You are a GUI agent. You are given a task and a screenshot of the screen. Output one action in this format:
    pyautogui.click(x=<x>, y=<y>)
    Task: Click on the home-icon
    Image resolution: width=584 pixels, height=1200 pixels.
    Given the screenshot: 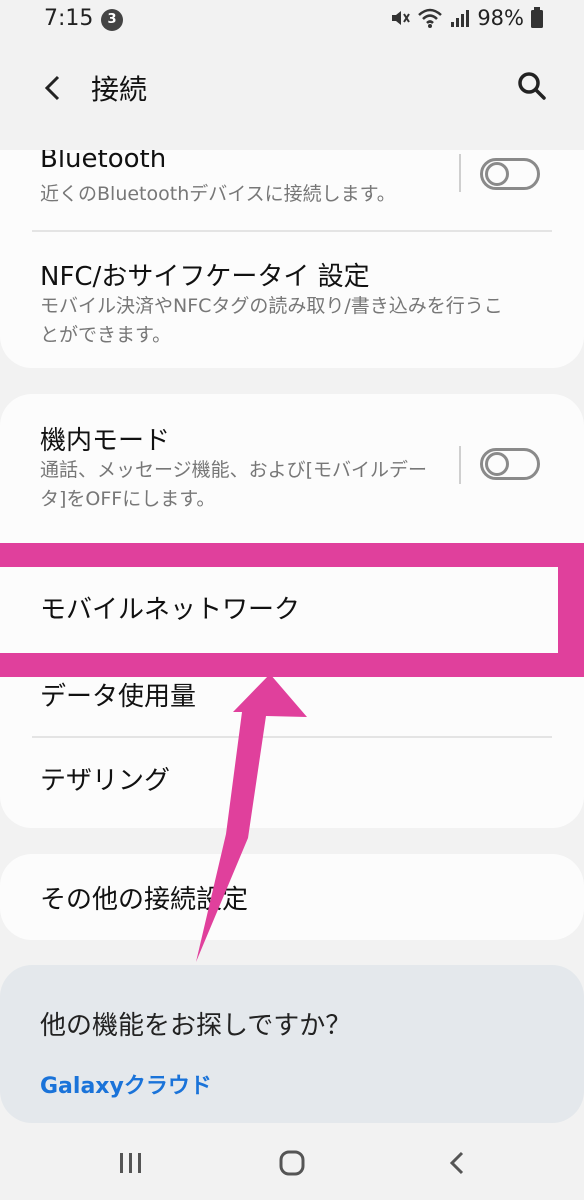 What is the action you would take?
    pyautogui.click(x=292, y=1163)
    